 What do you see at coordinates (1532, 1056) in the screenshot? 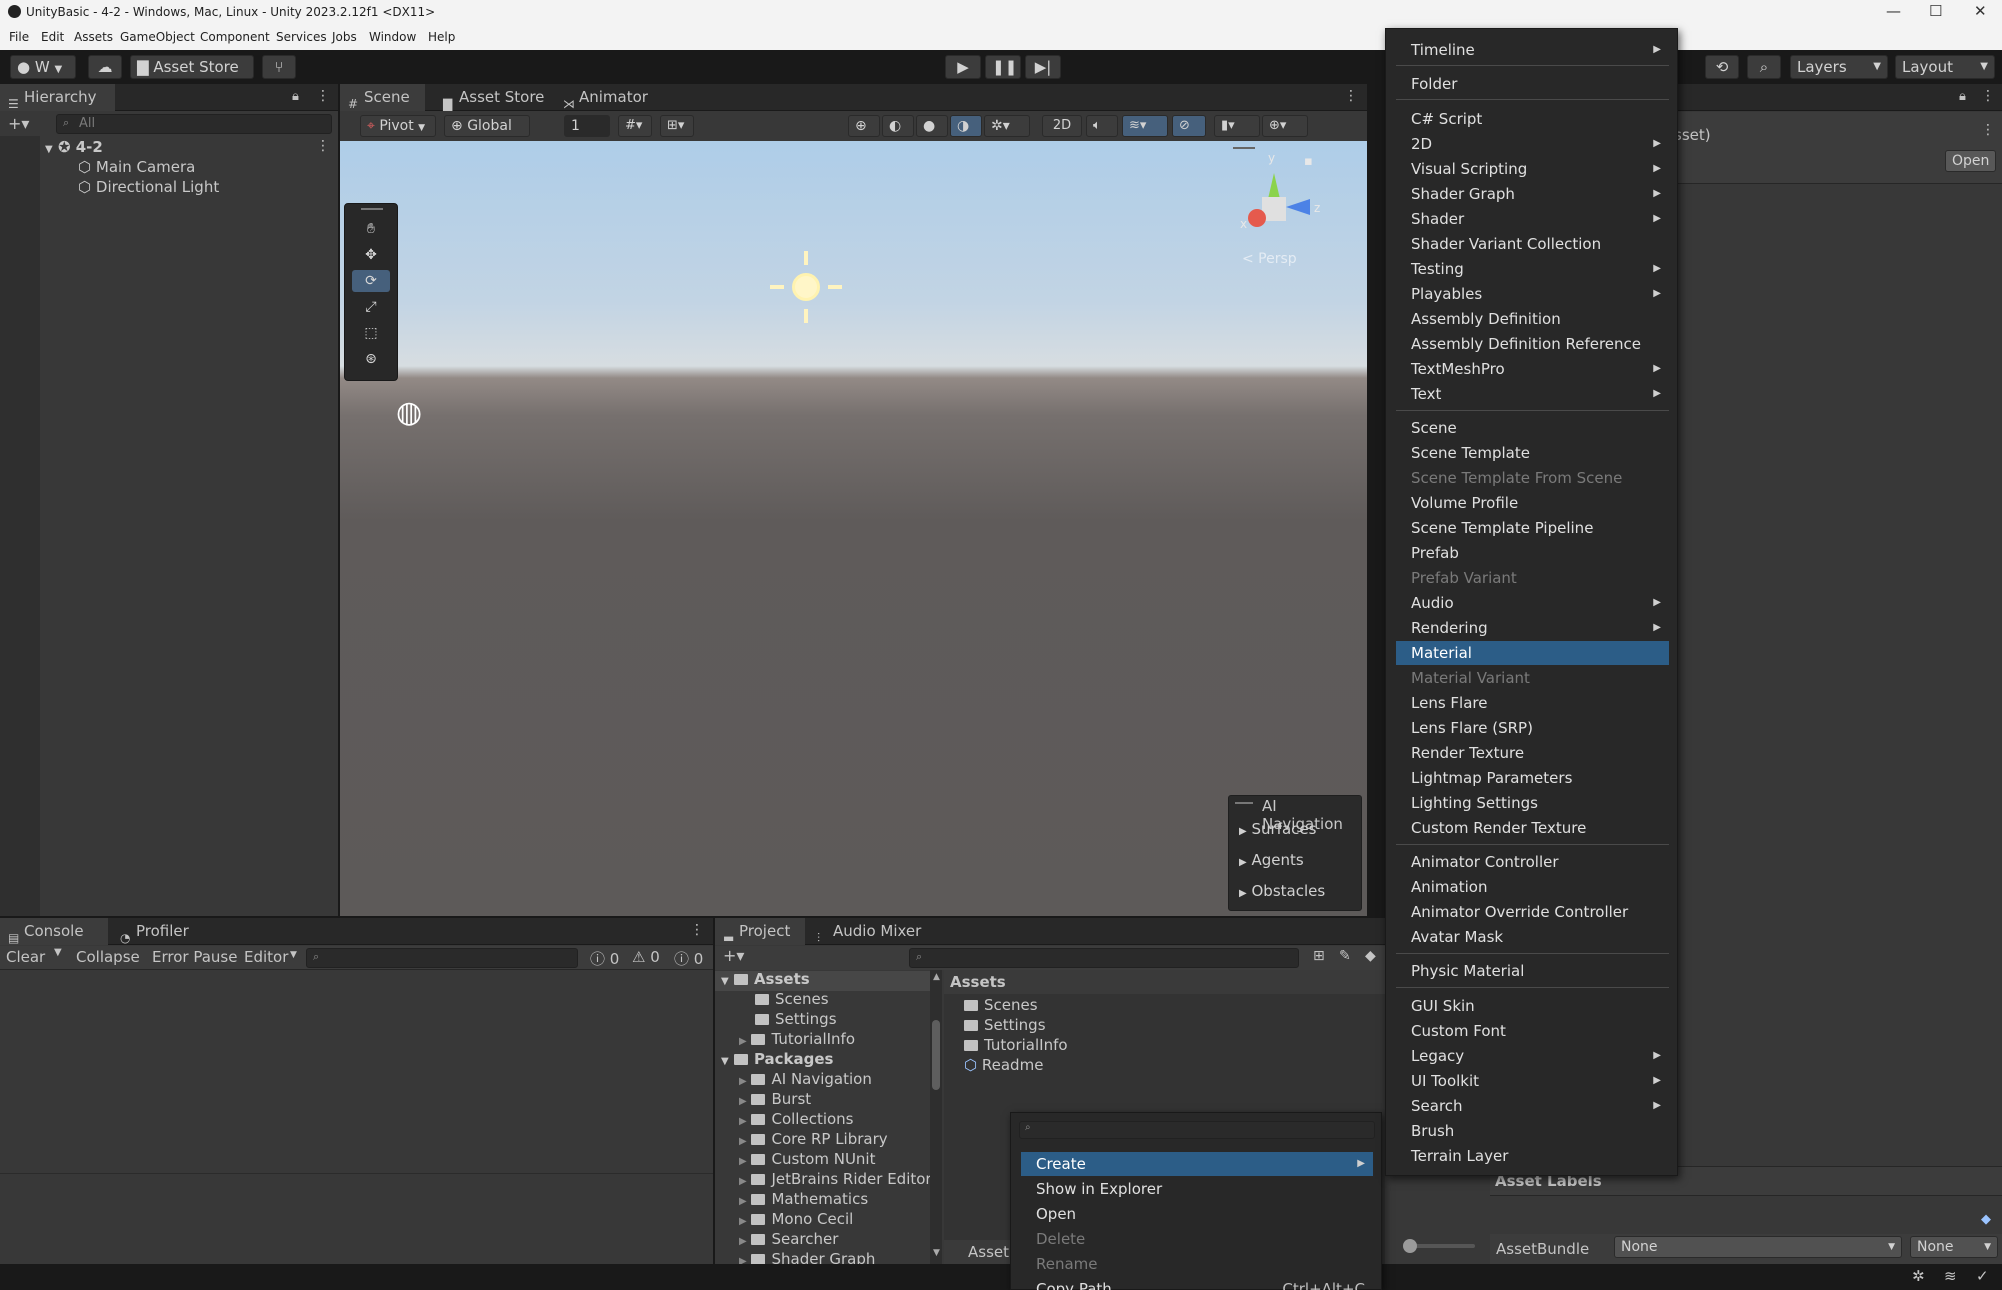
I see `create-legacy: Legacy ▶` at bounding box center [1532, 1056].